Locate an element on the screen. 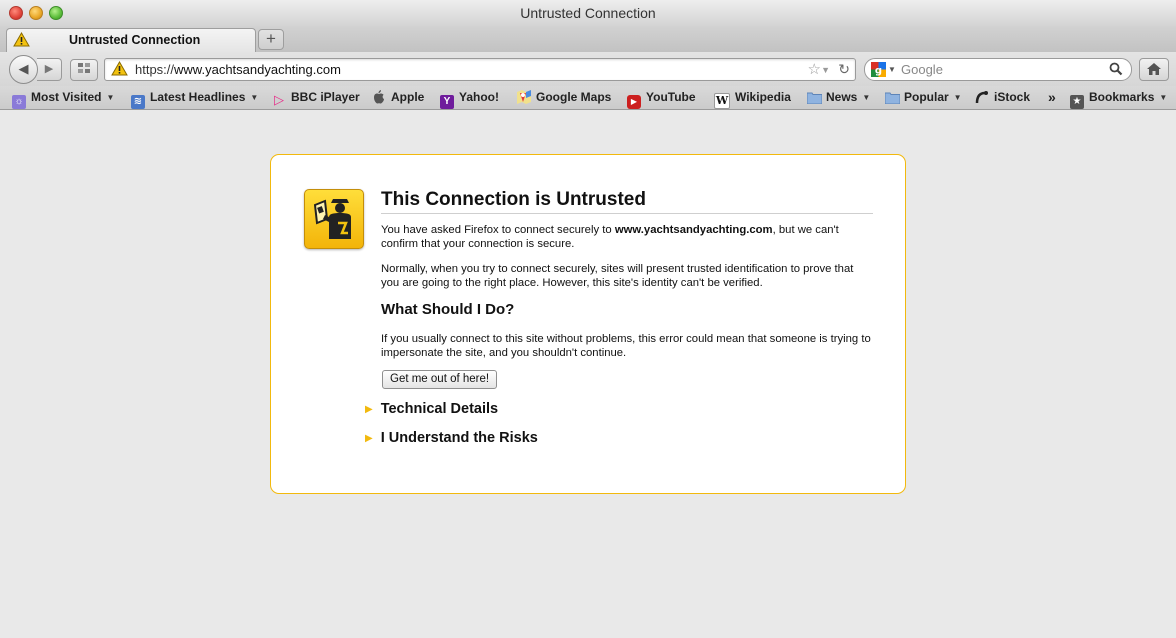  search-input: Google is located at coordinates (922, 69).